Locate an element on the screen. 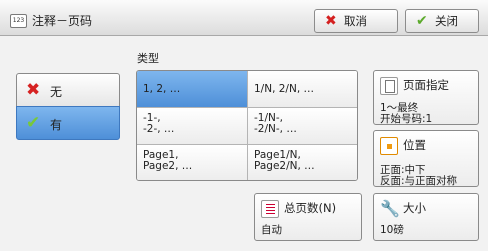  type-section-label: 类型 is located at coordinates (148, 58).